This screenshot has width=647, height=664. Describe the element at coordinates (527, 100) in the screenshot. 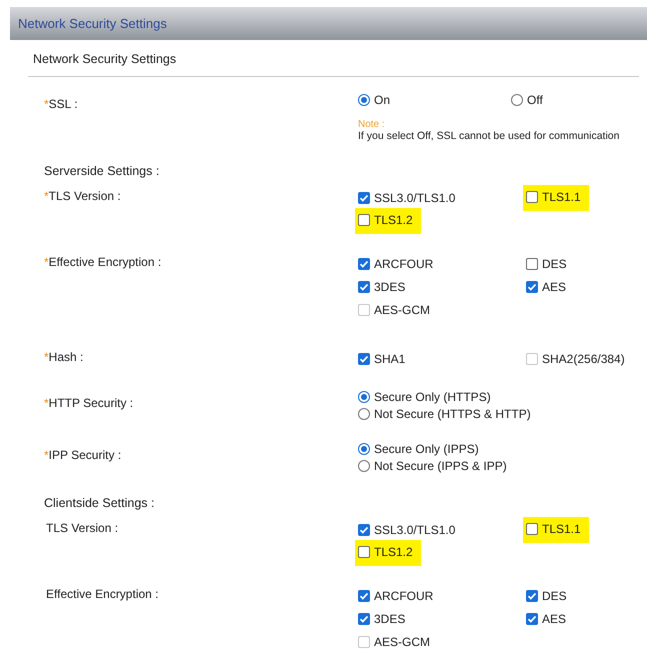

I see `radio-option: Off` at that location.